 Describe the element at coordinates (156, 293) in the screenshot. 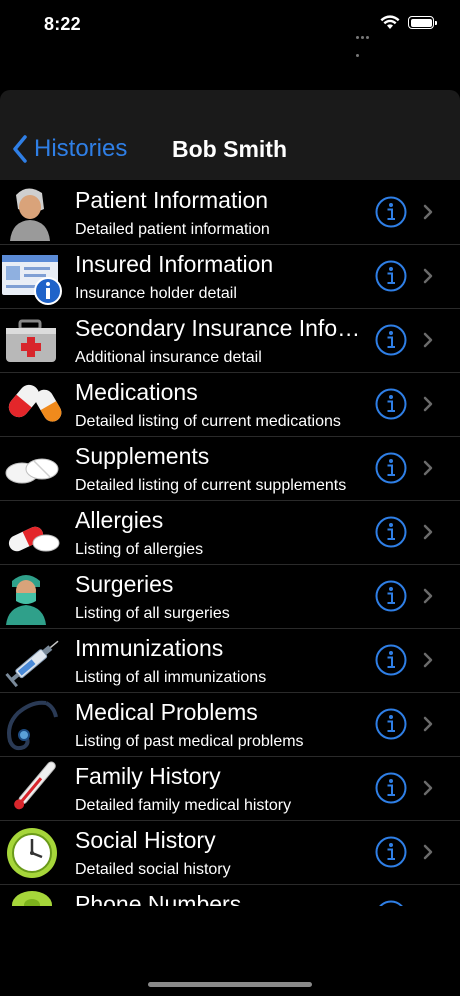

I see `row-subtitle: Insurance holder detail` at that location.